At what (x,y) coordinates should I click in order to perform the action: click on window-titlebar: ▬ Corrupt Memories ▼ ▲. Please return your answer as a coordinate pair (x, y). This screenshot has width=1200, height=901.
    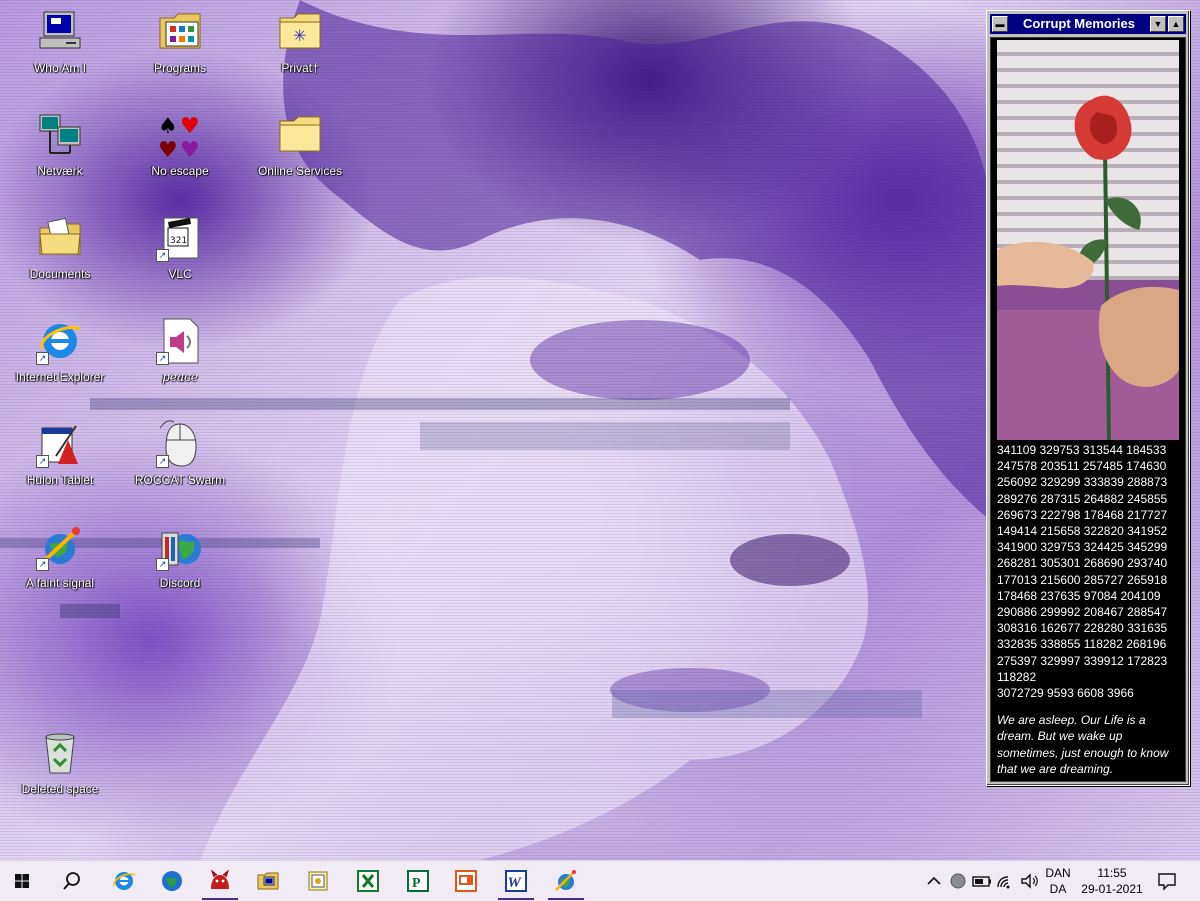
    Looking at the image, I should click on (1088, 24).